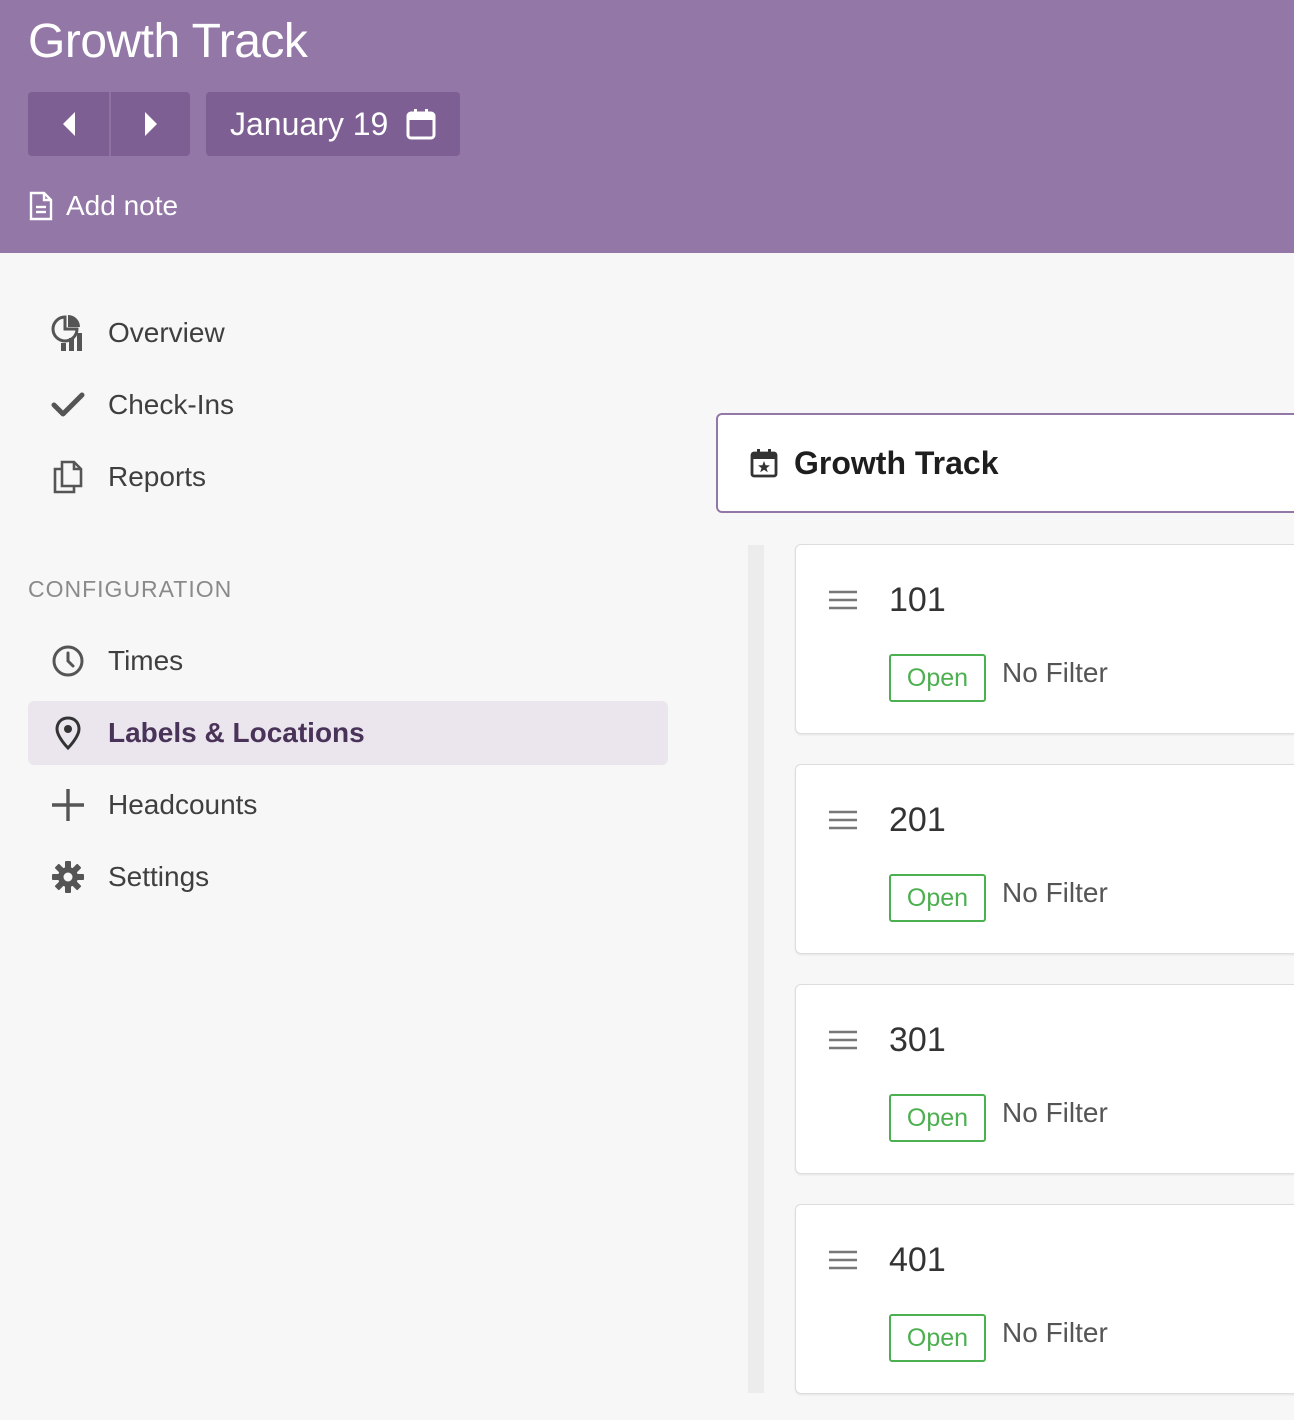  I want to click on note-icon, so click(41, 206).